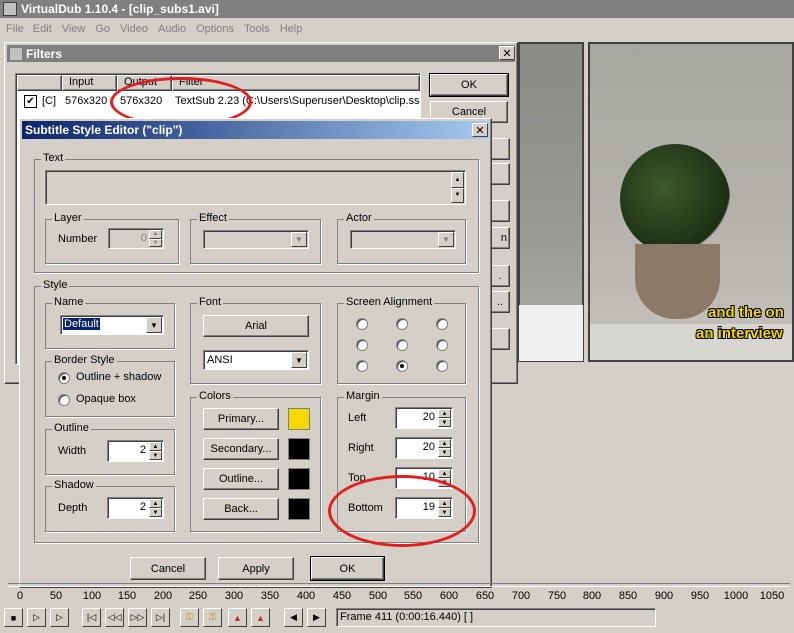 The width and height of the screenshot is (794, 633). What do you see at coordinates (160, 617) in the screenshot?
I see `go-end-button: ▷|` at bounding box center [160, 617].